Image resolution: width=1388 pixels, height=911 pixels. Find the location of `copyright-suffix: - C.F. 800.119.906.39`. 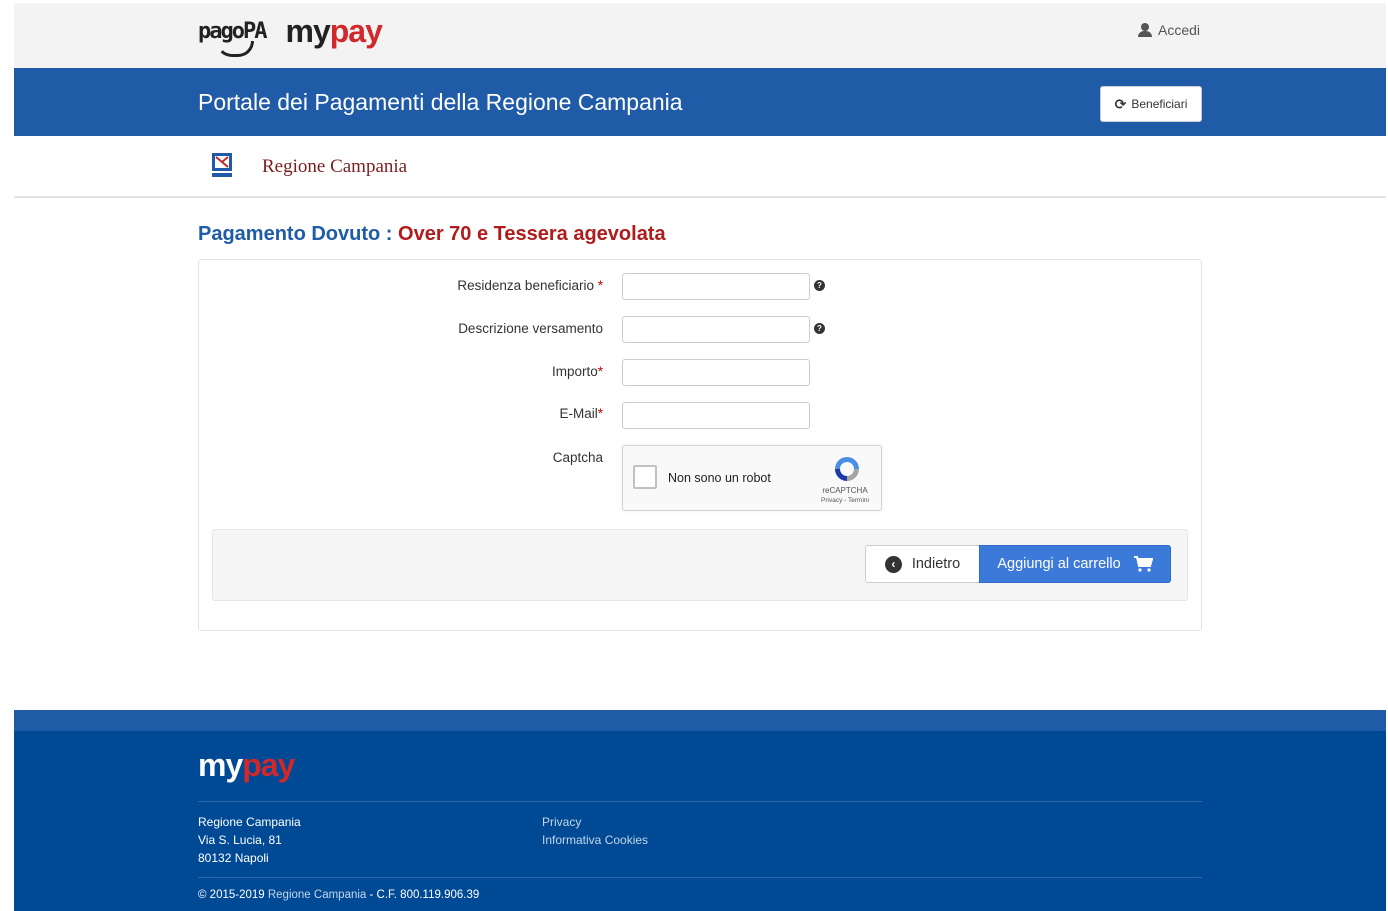

copyright-suffix: - C.F. 800.119.906.39 is located at coordinates (423, 895).